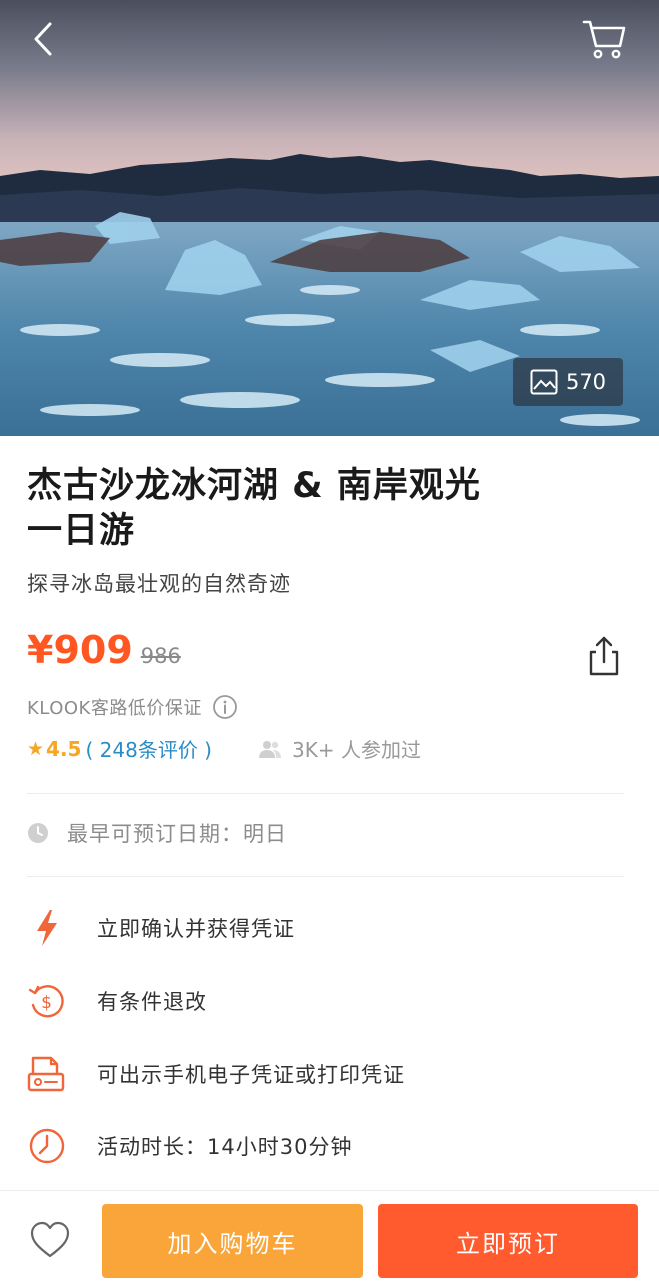  I want to click on clock-duration-icon, so click(47, 1146).